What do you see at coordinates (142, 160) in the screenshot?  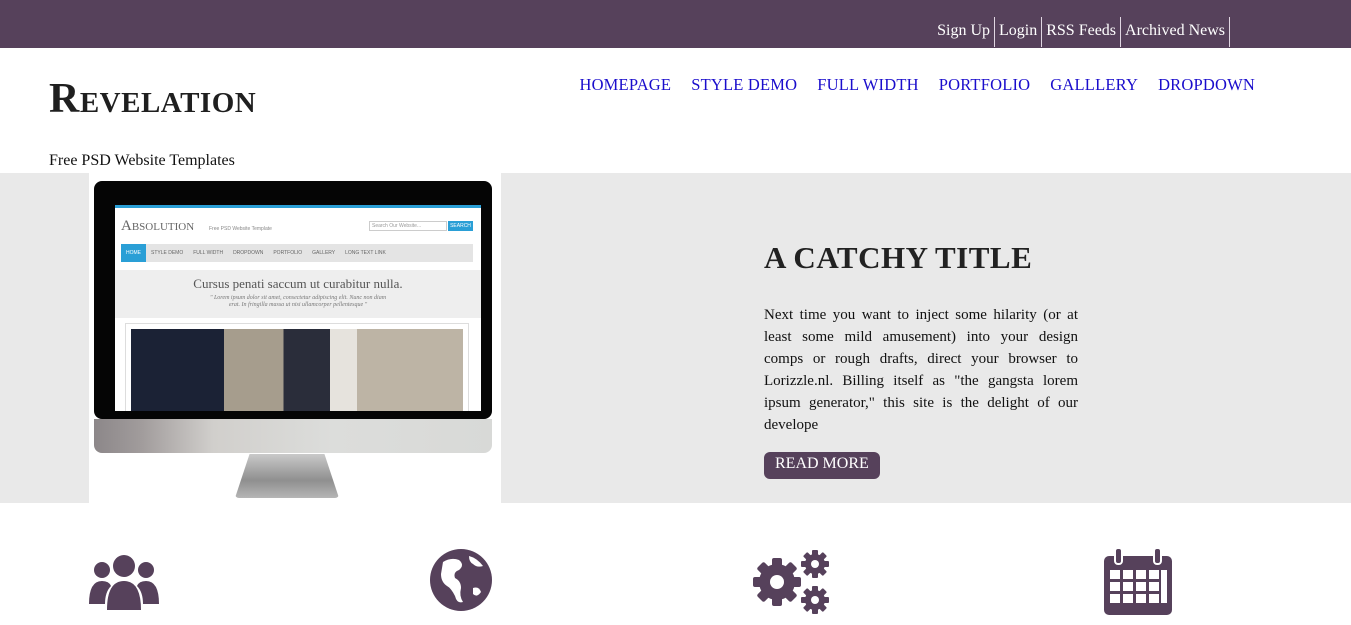 I see `site-tagline: Free PSD Website Templates` at bounding box center [142, 160].